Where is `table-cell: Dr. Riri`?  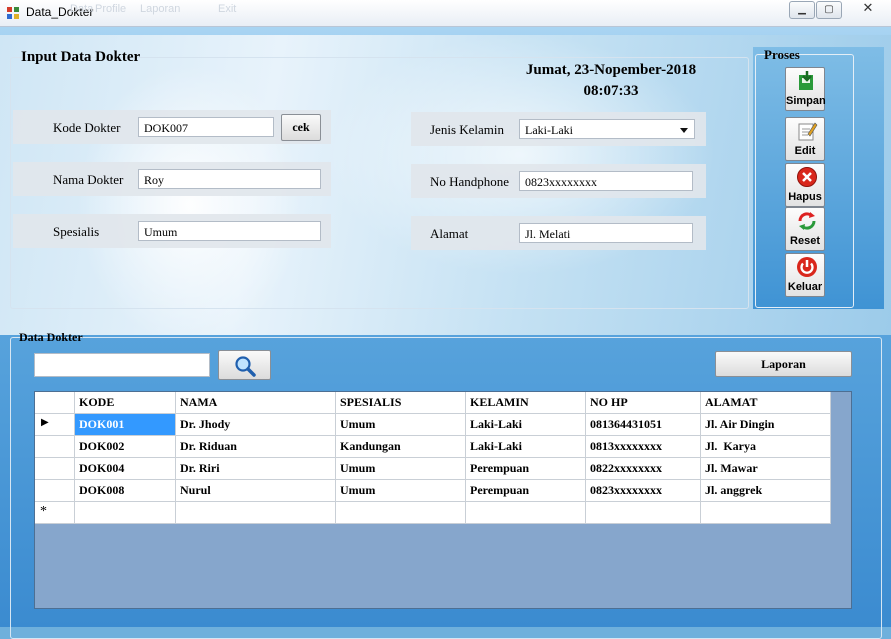
table-cell: Dr. Riri is located at coordinates (256, 469).